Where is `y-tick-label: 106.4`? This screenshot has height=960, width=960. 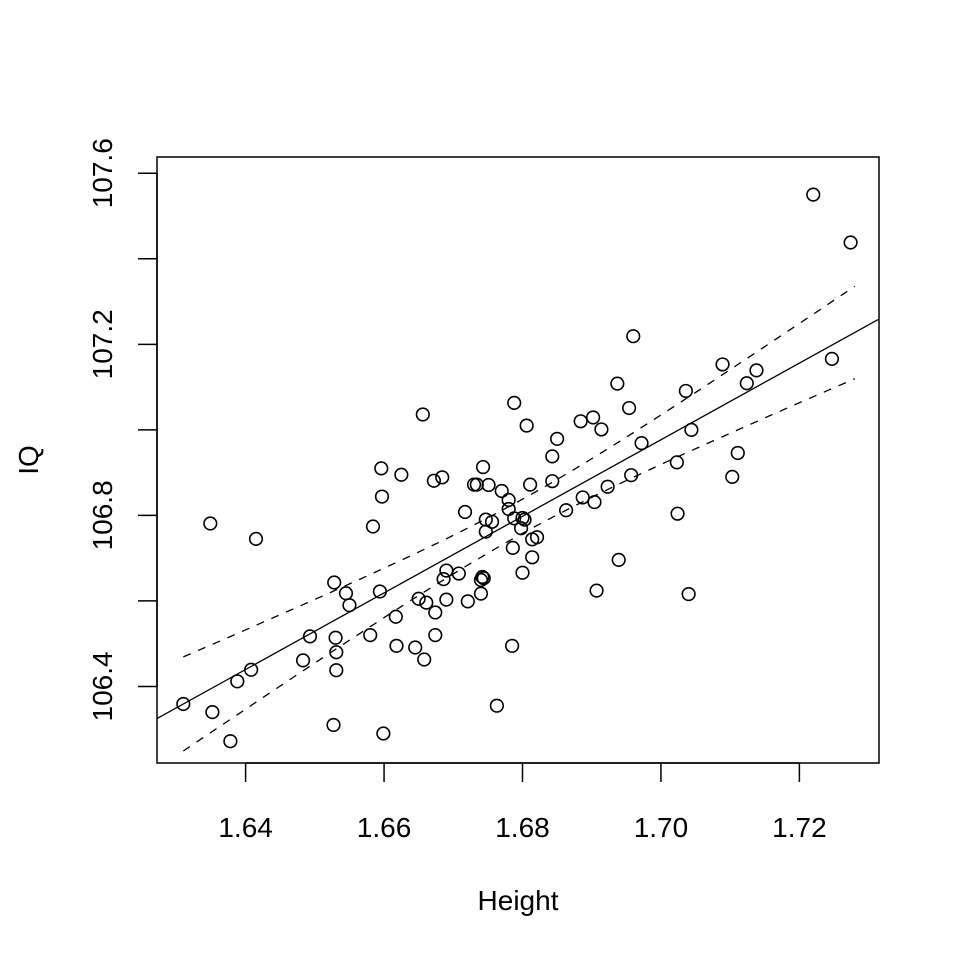
y-tick-label: 106.4 is located at coordinates (102, 686).